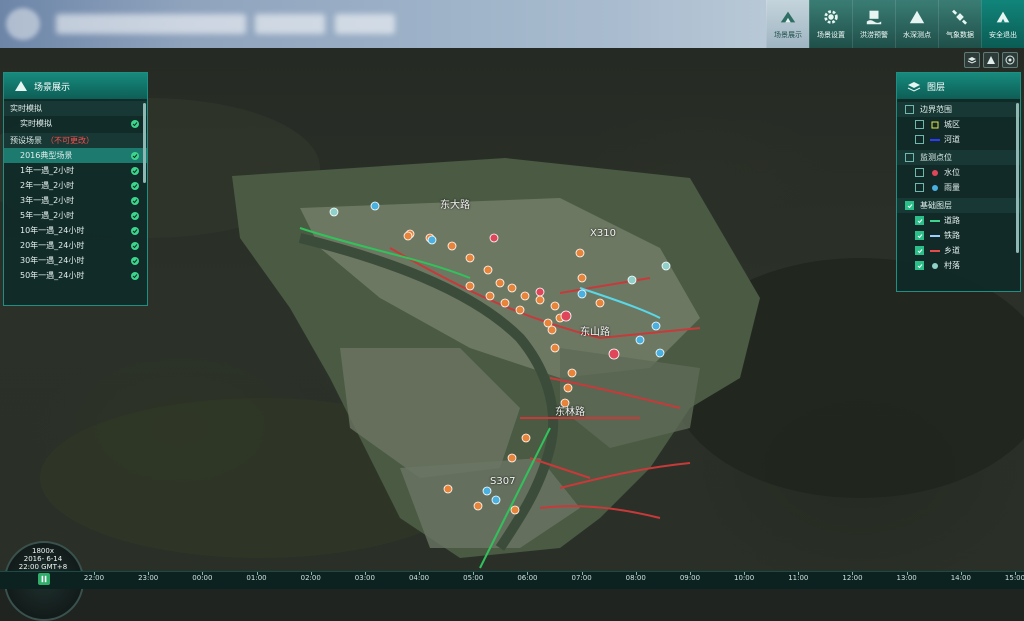 The image size is (1024, 621). What do you see at coordinates (635, 578) in the screenshot?
I see `timeline-tick-label: 08:00` at bounding box center [635, 578].